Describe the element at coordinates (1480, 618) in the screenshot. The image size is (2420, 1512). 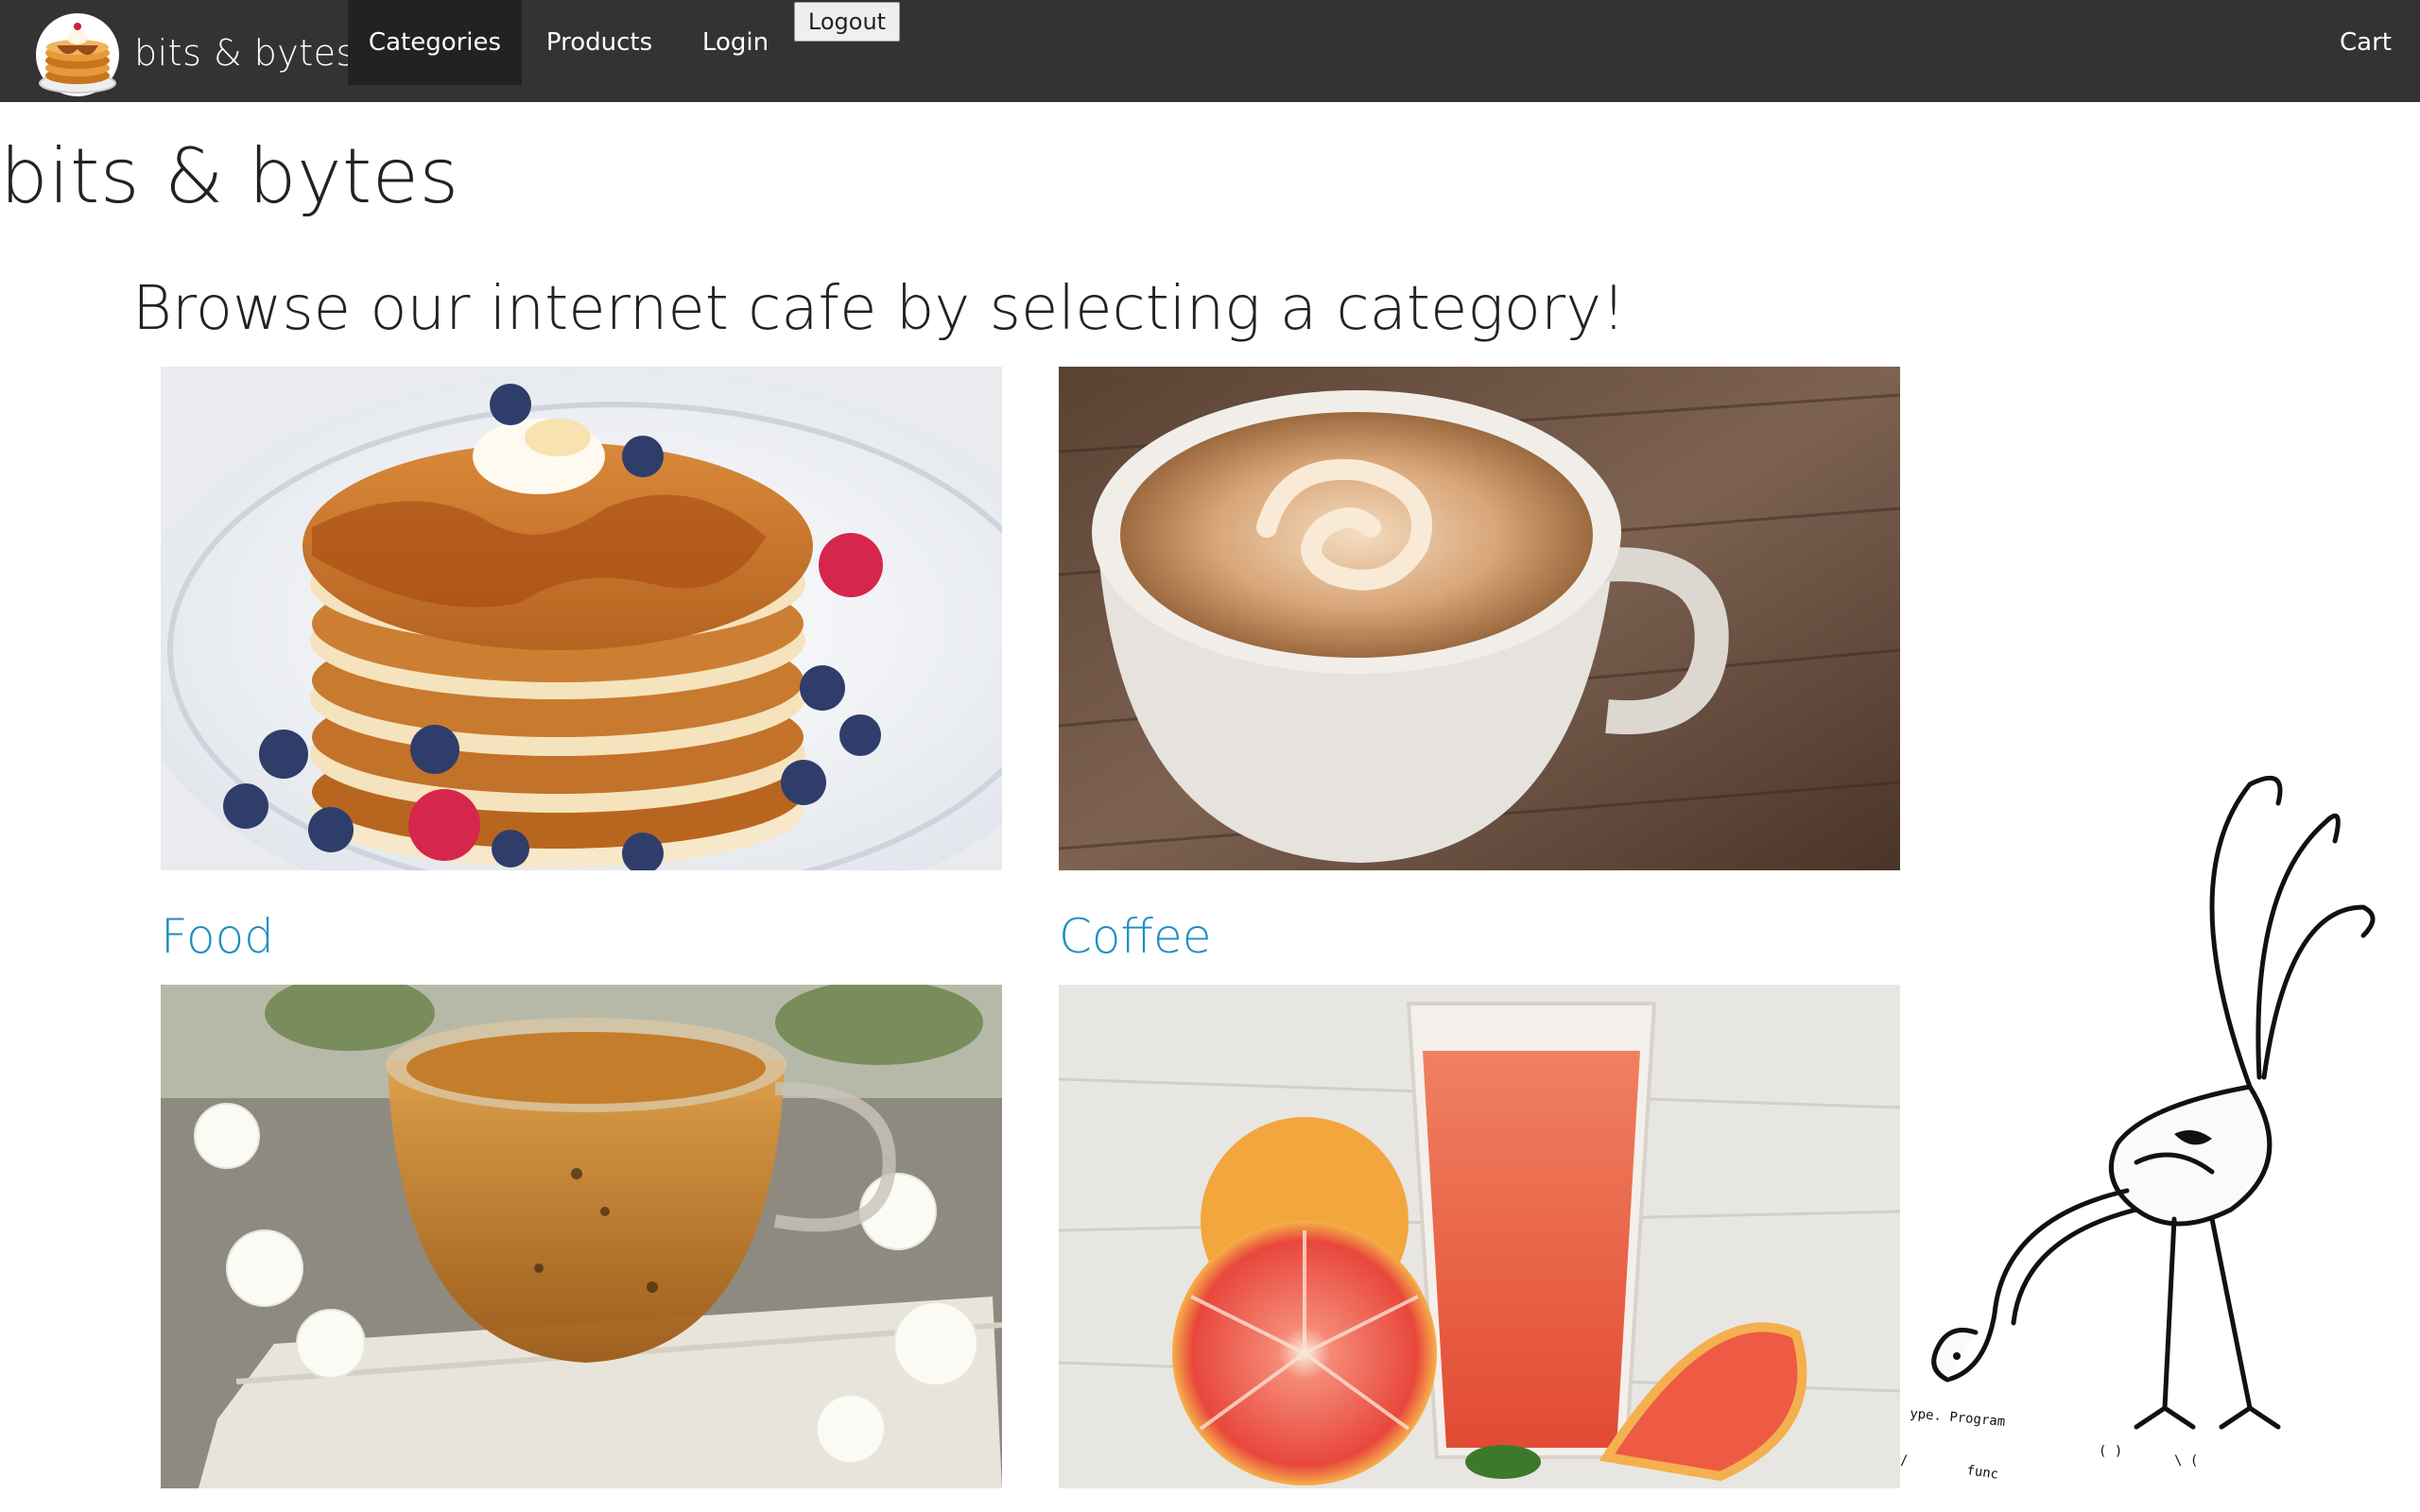
I see `coffee-category-image` at that location.